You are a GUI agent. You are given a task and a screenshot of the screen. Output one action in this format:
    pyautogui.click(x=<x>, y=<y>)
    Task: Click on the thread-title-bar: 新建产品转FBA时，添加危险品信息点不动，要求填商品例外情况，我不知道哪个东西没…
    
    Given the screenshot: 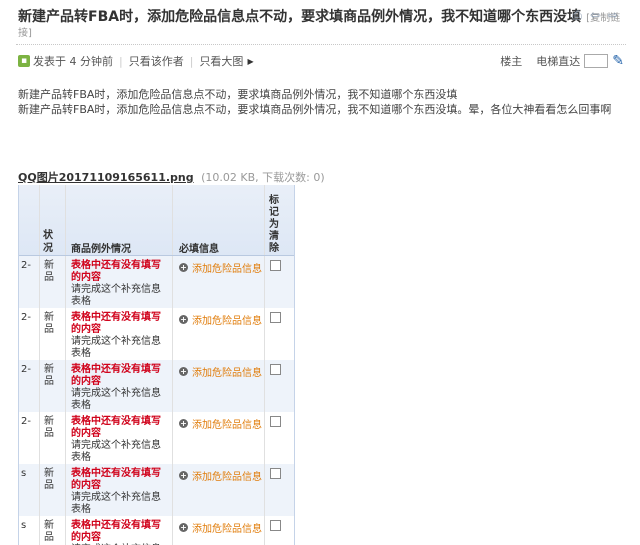 What is the action you would take?
    pyautogui.click(x=320, y=23)
    